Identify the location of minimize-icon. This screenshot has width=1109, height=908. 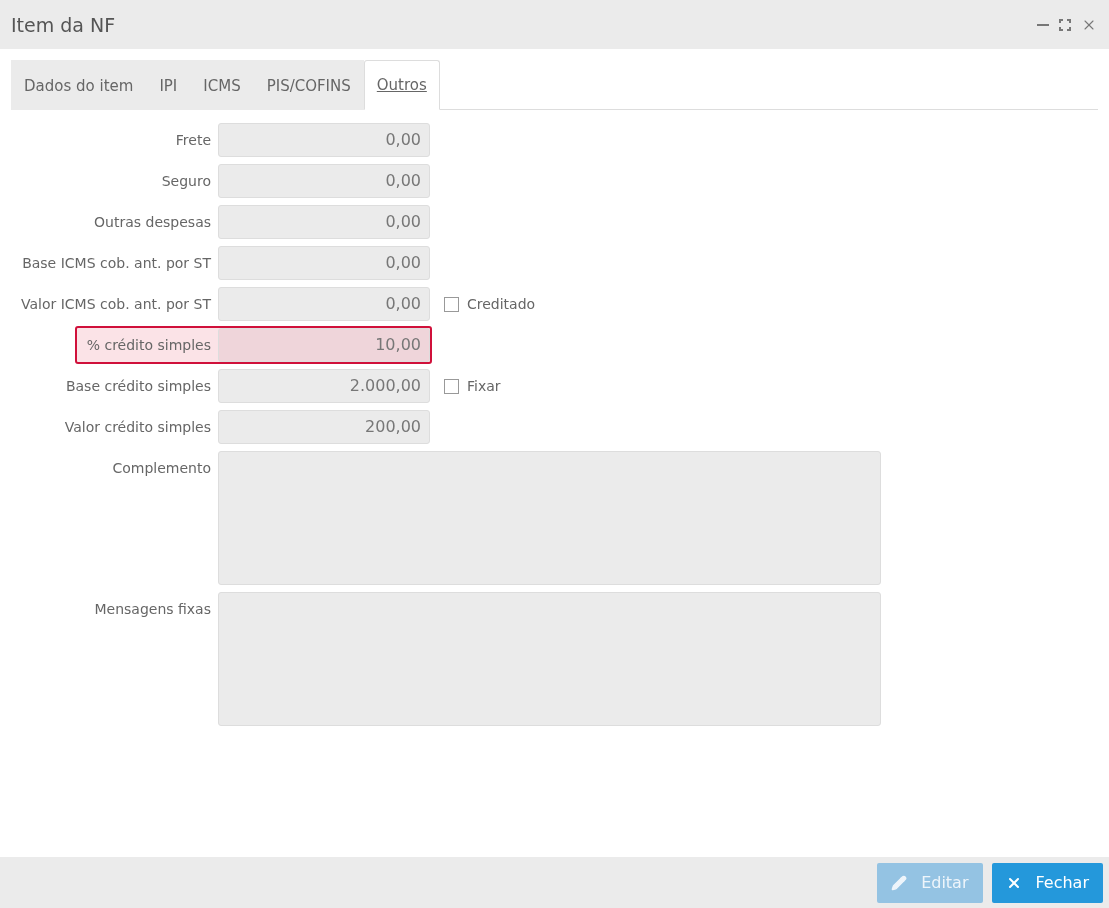
(1043, 24).